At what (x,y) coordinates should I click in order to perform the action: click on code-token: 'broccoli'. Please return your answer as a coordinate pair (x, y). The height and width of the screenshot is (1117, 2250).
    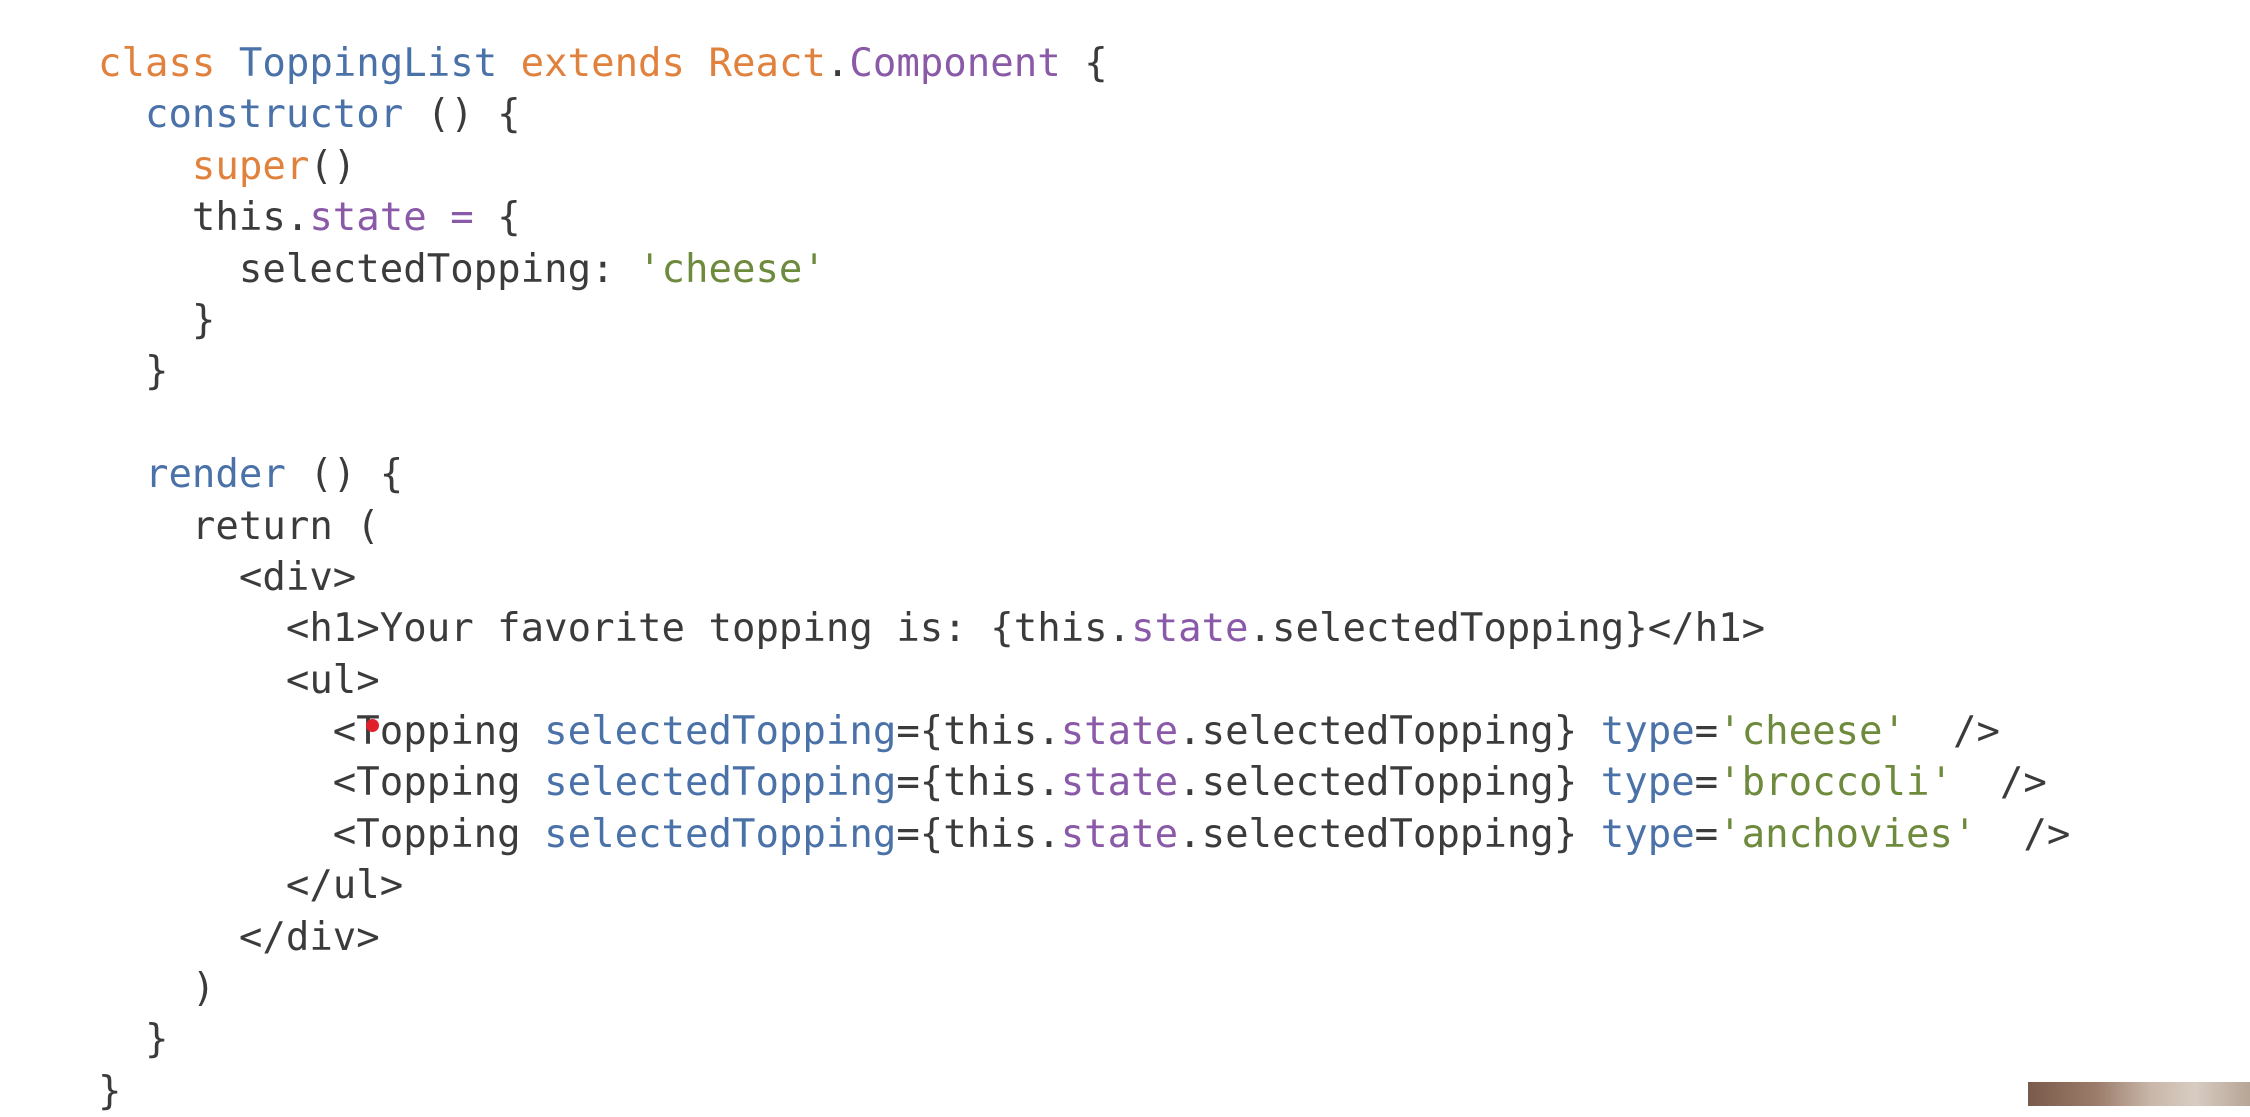
    Looking at the image, I should click on (1835, 783).